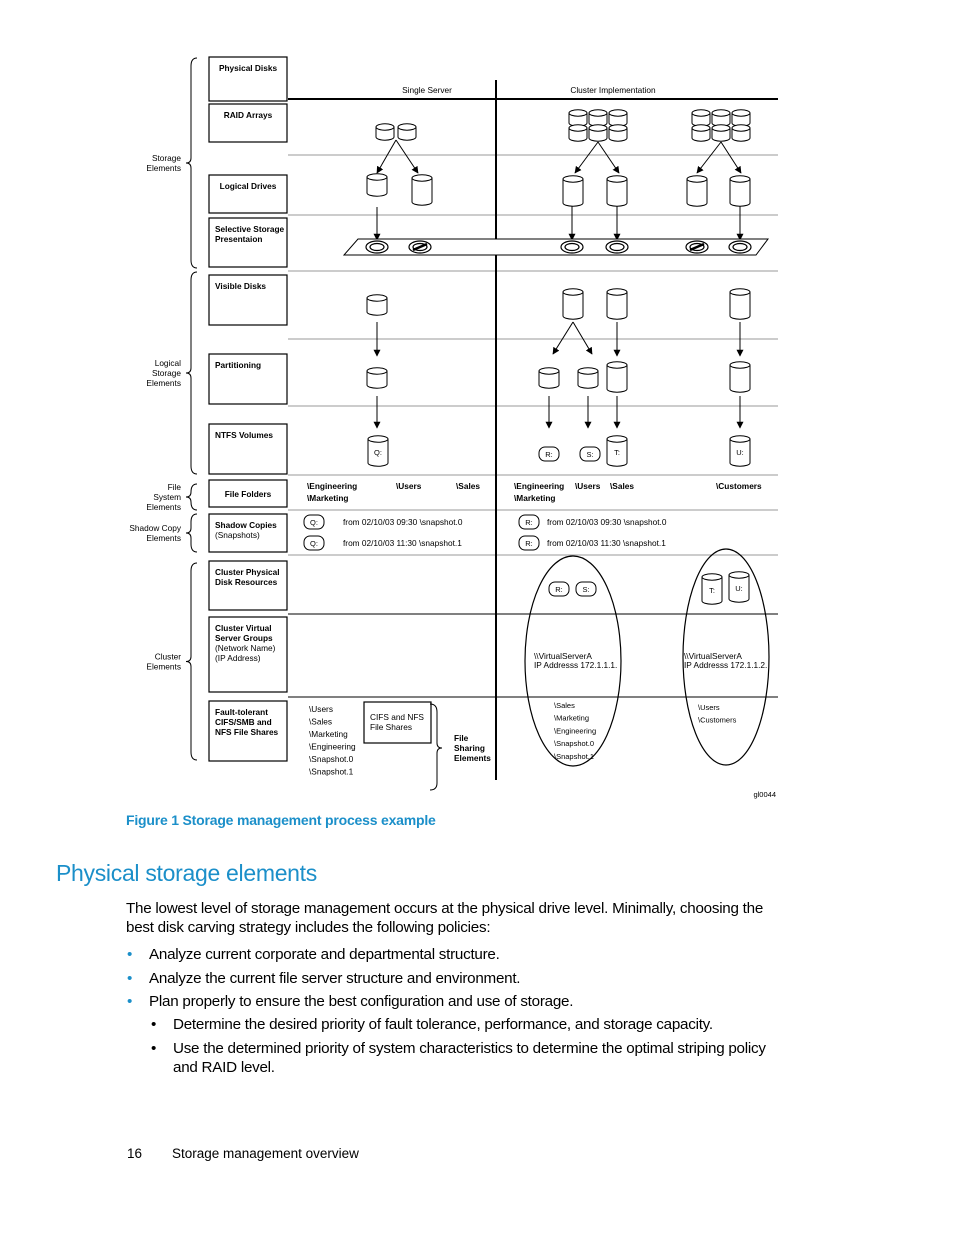  Describe the element at coordinates (191, 163) in the screenshot. I see `bracket-storage` at that location.